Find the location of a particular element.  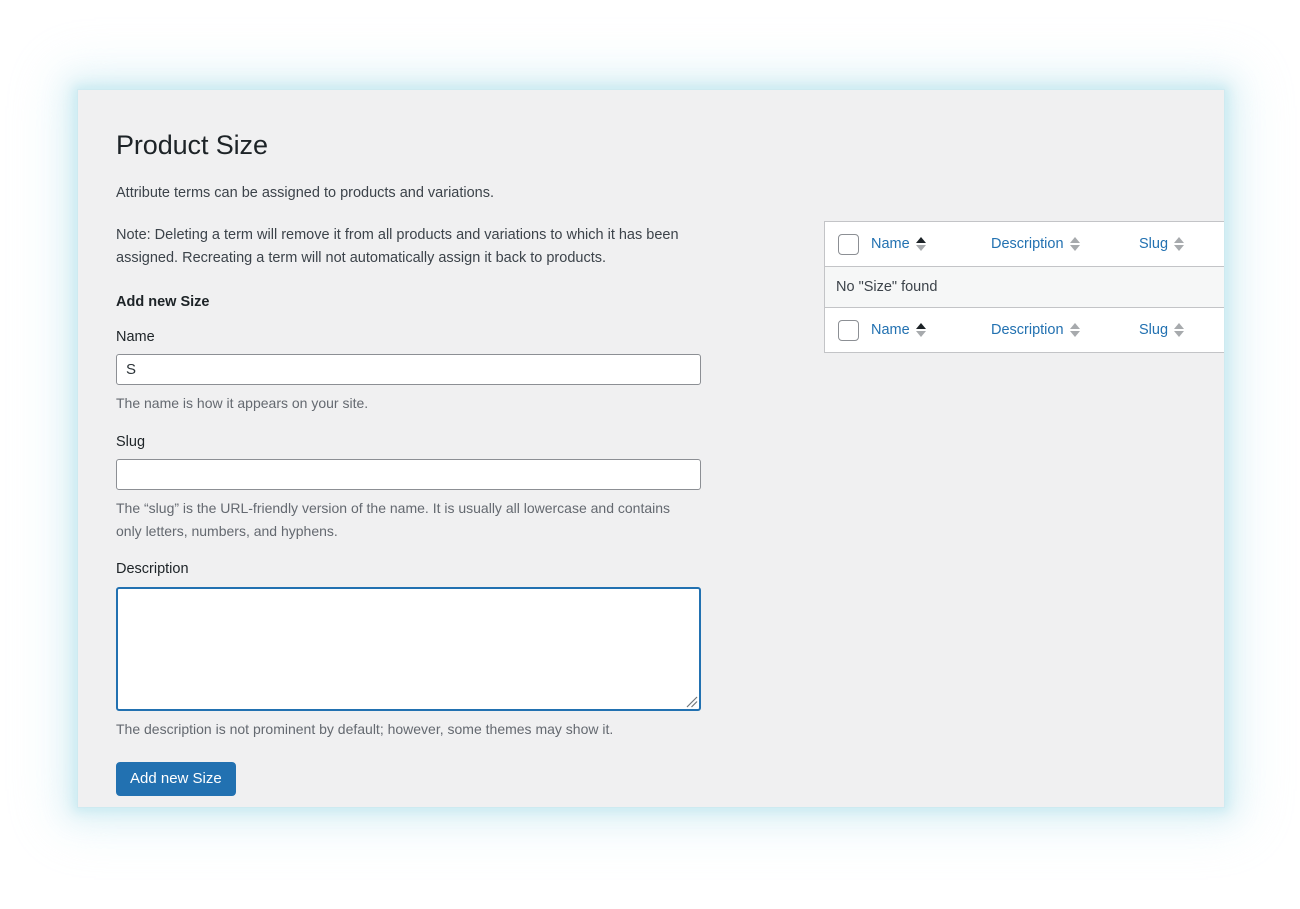

header-cell-name: Name is located at coordinates (931, 244).